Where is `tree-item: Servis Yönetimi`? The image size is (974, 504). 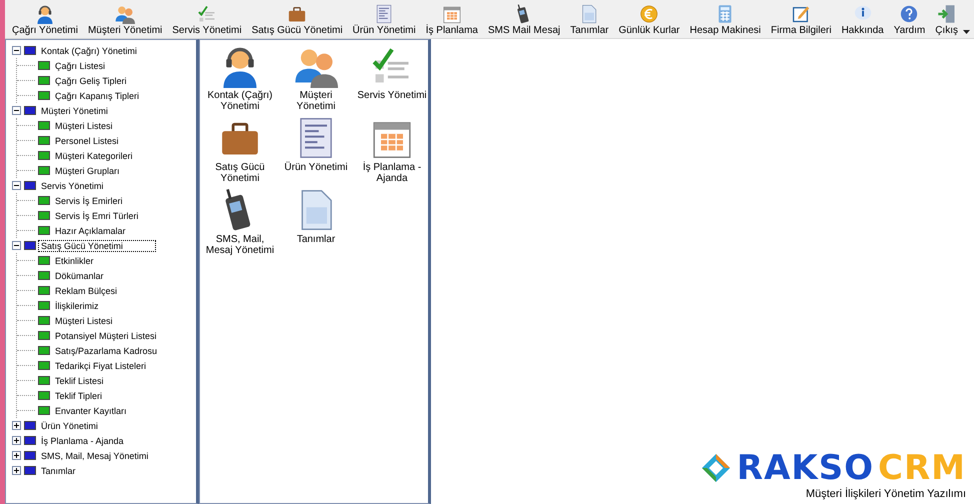
tree-item: Servis Yönetimi is located at coordinates (72, 185).